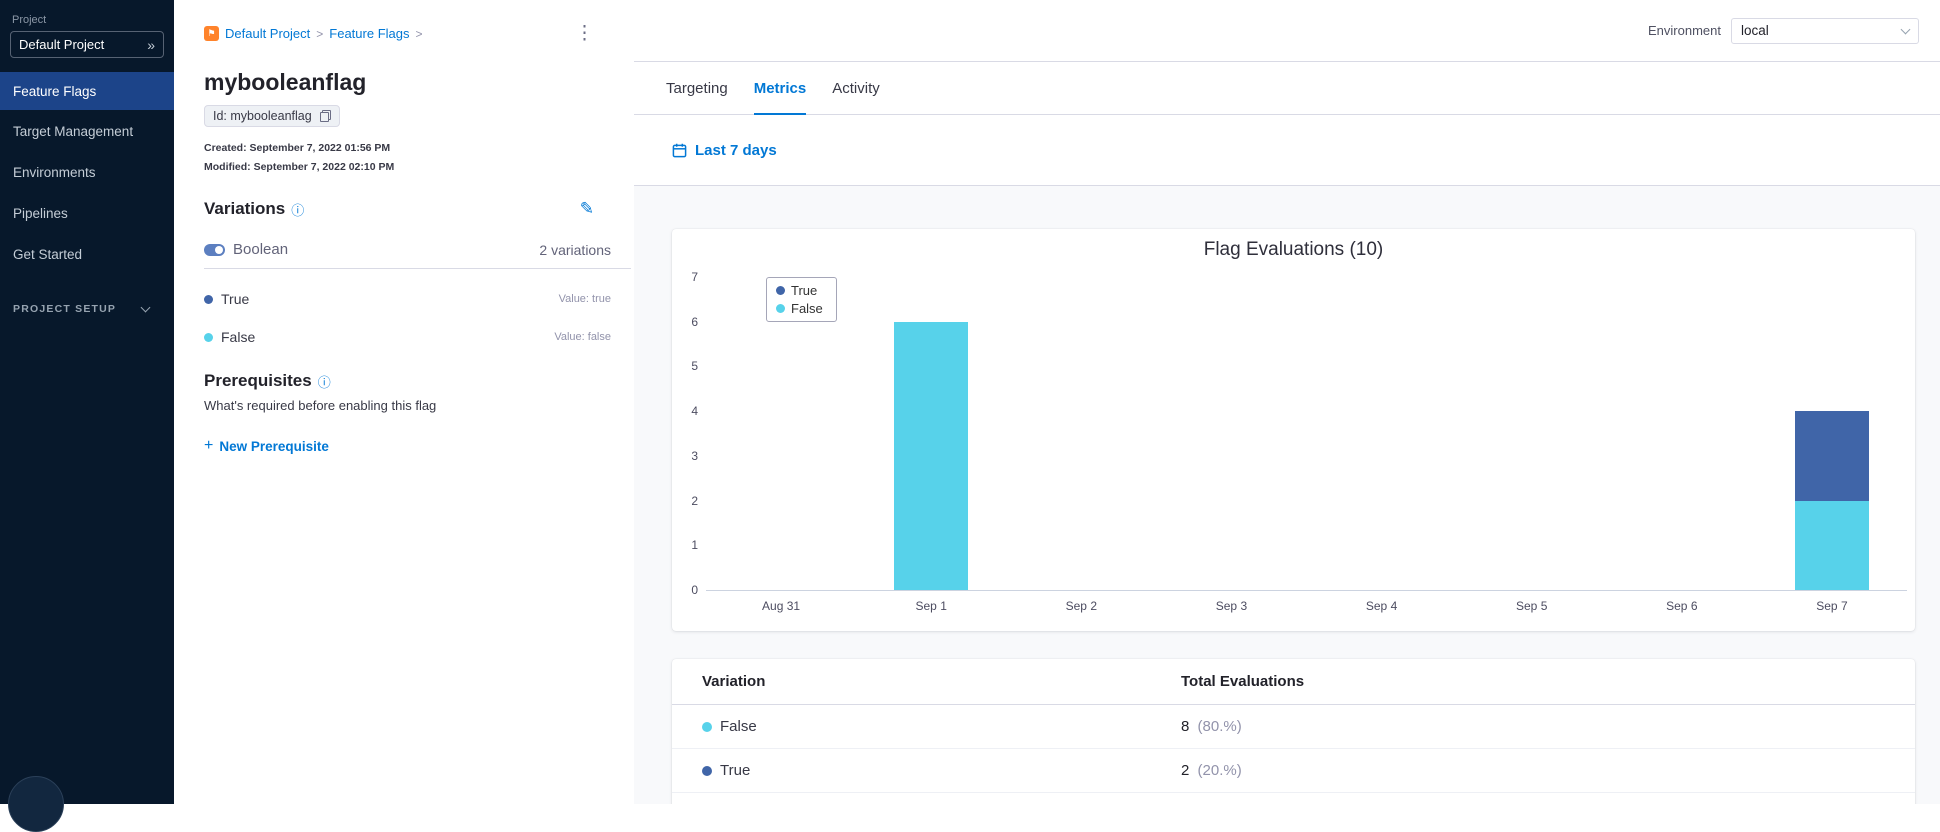 This screenshot has width=1940, height=832. What do you see at coordinates (245, 208) in the screenshot?
I see `variations-heading: Variations` at bounding box center [245, 208].